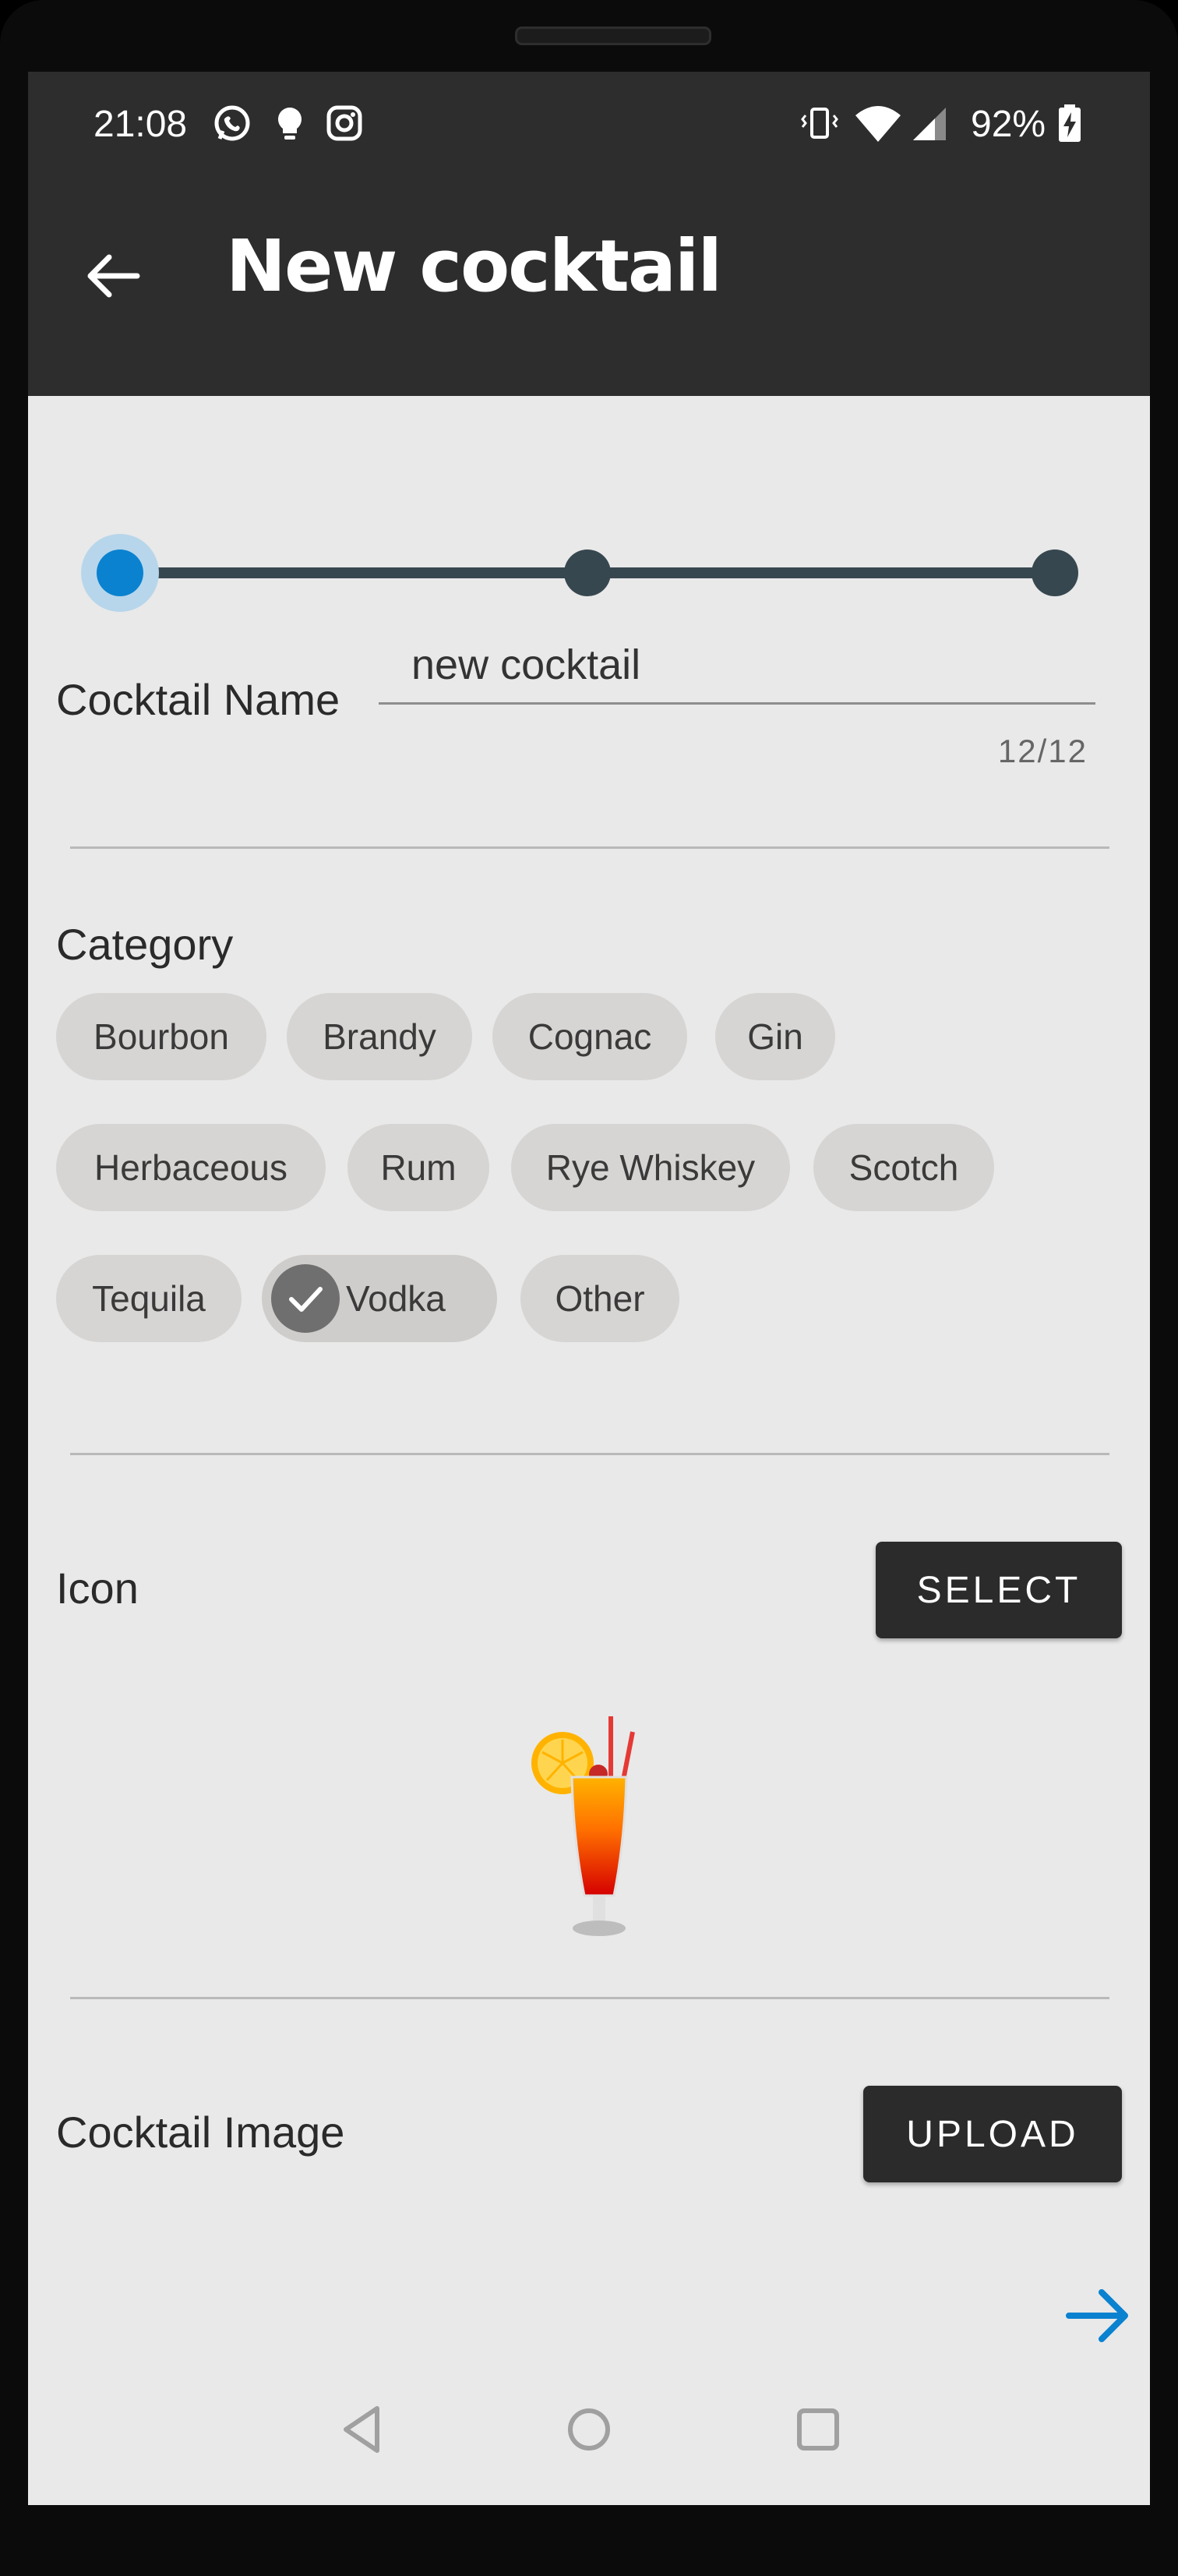  I want to click on icon-label: Icon, so click(97, 1588).